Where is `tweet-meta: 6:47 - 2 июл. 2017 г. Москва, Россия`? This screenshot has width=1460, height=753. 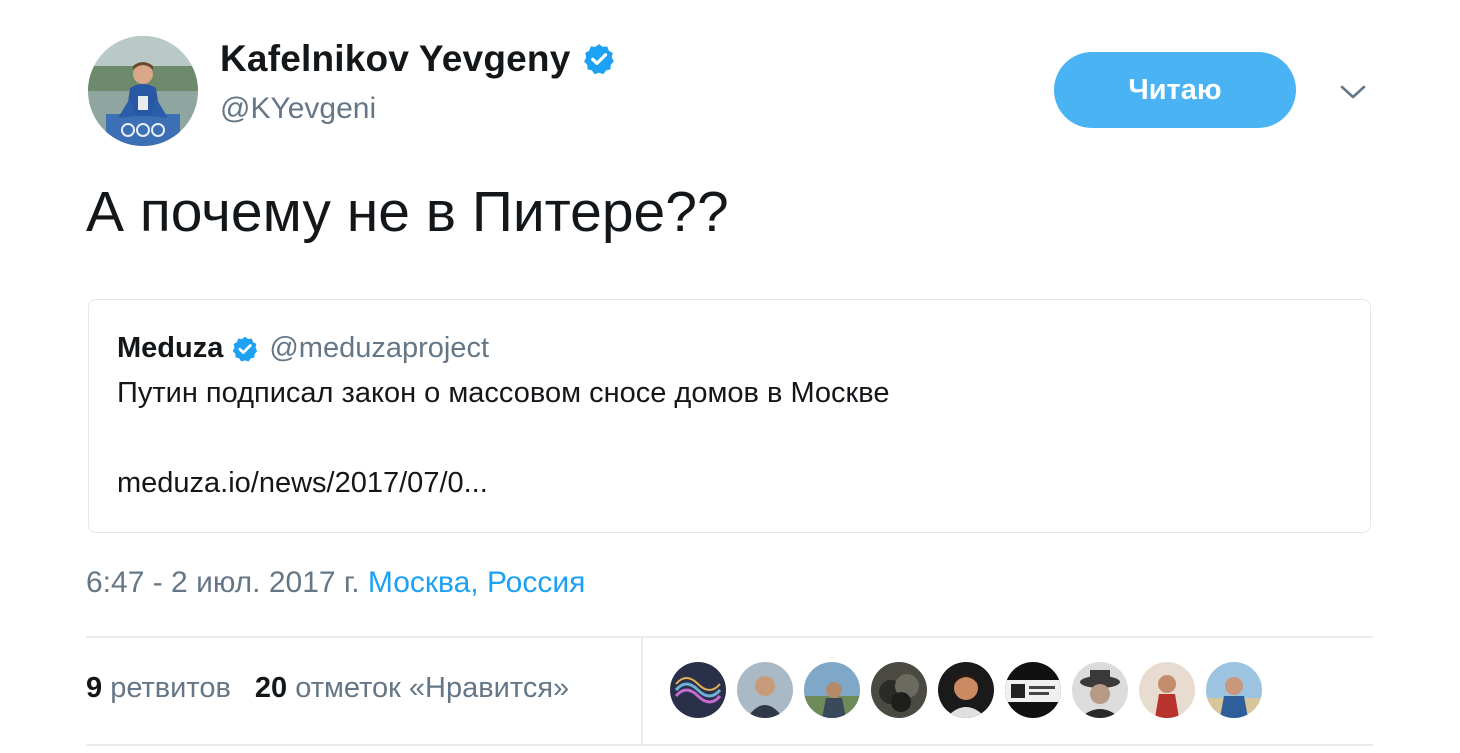 tweet-meta: 6:47 - 2 июл. 2017 г. Москва, Россия is located at coordinates (335, 583).